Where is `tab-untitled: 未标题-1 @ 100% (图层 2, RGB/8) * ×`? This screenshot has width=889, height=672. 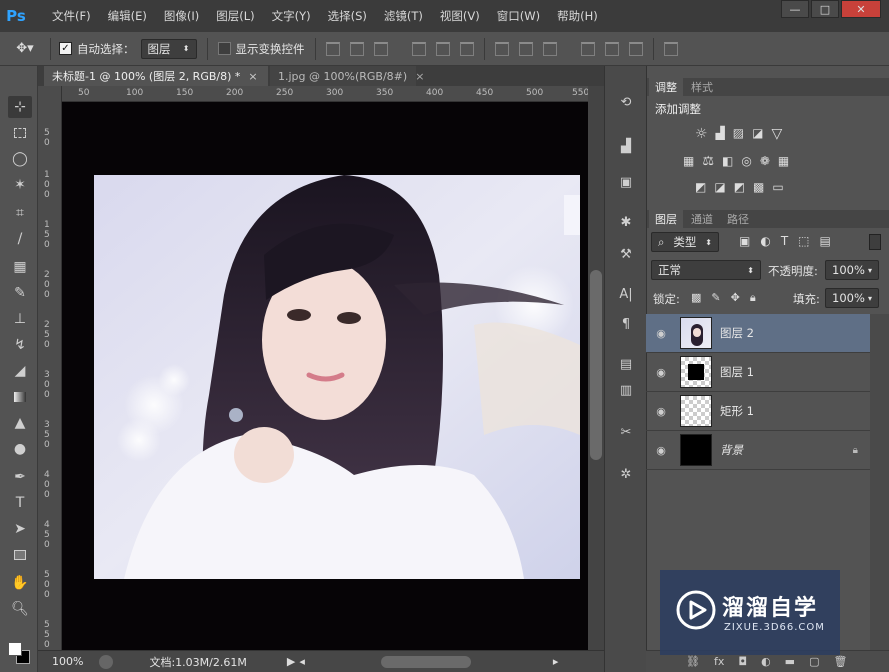 tab-untitled: 未标题-1 @ 100% (图层 2, RGB/8) * × is located at coordinates (156, 76).